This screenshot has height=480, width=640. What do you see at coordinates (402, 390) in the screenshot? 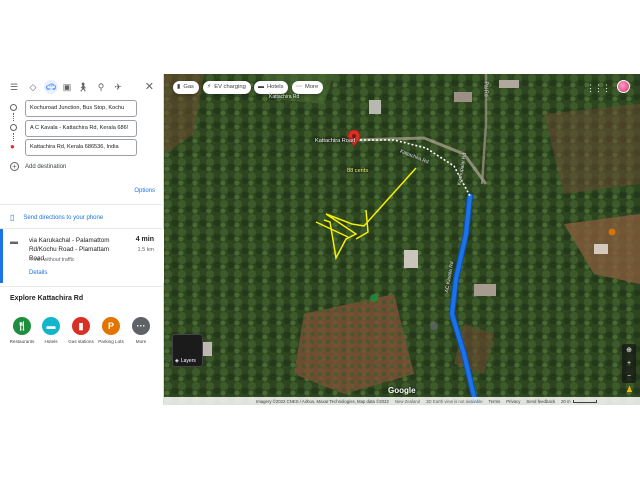
I see `google-logo: Google` at bounding box center [402, 390].